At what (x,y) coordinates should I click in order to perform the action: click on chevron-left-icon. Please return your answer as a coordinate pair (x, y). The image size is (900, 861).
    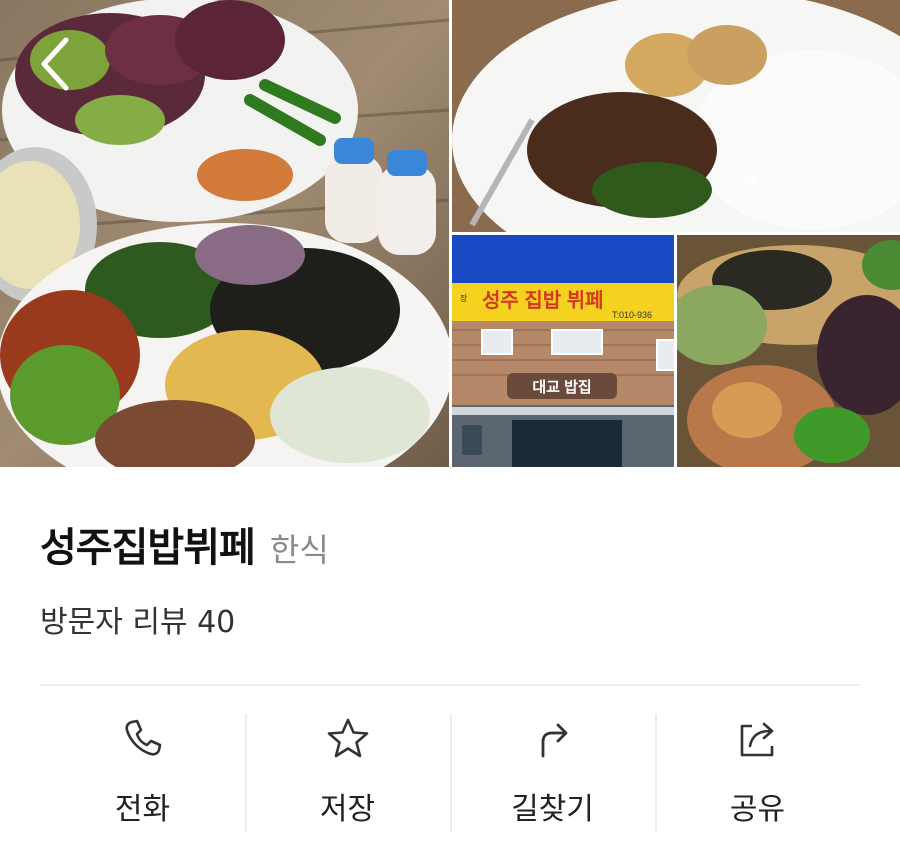
    Looking at the image, I should click on (55, 64).